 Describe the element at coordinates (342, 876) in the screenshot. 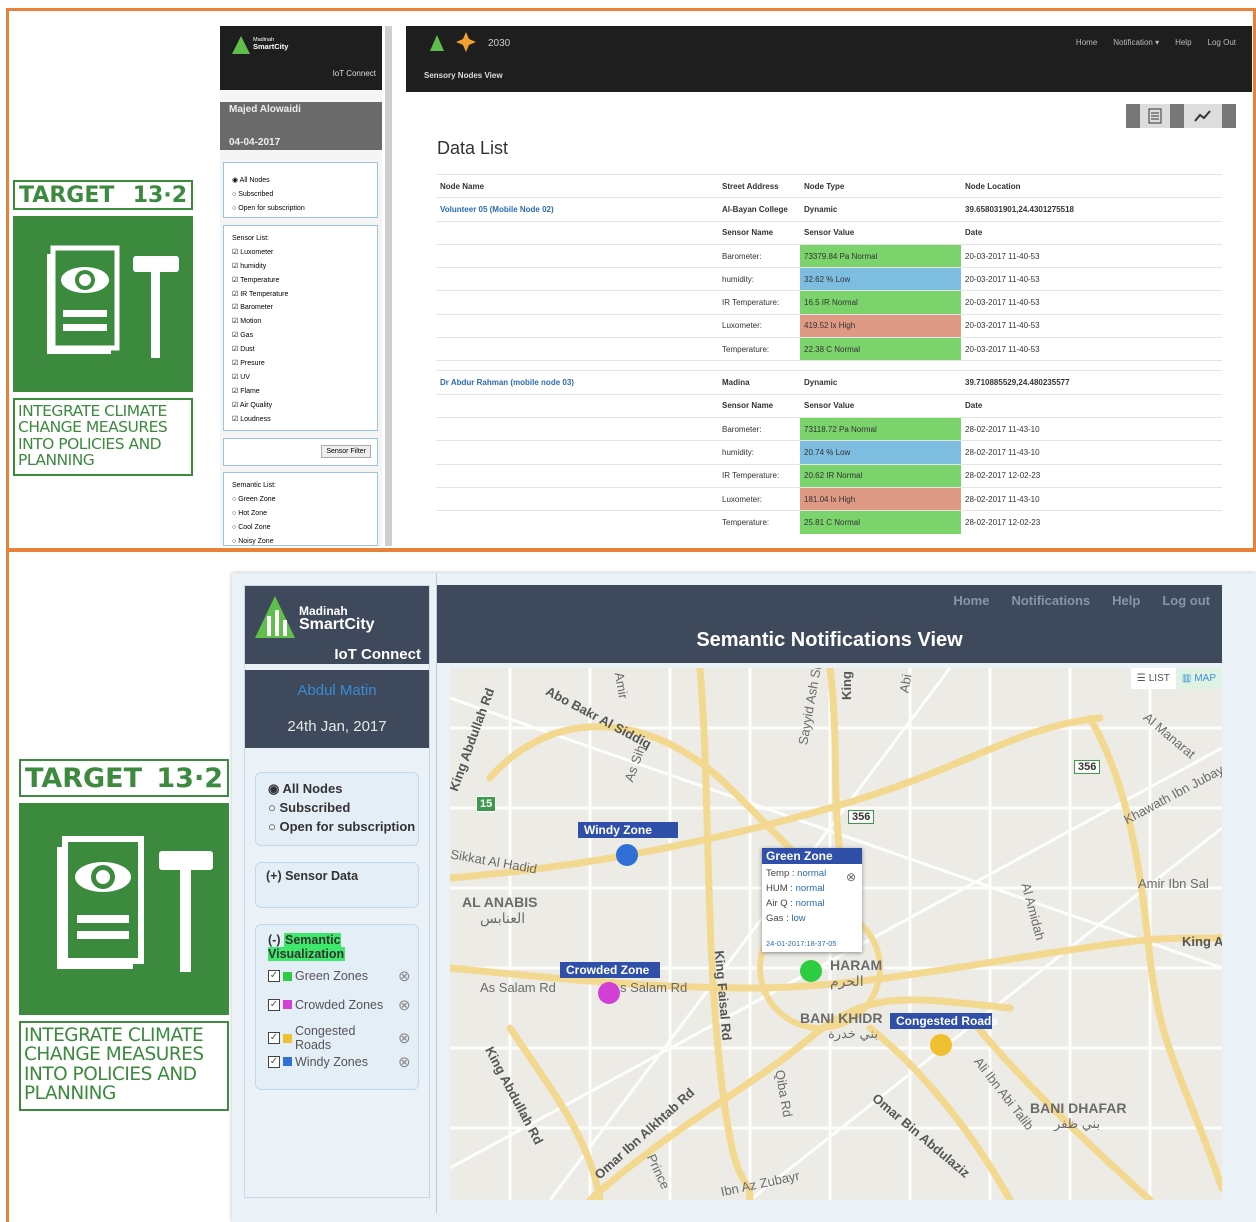

I see `sensor-data-toggle: (+) Sensor Data` at that location.